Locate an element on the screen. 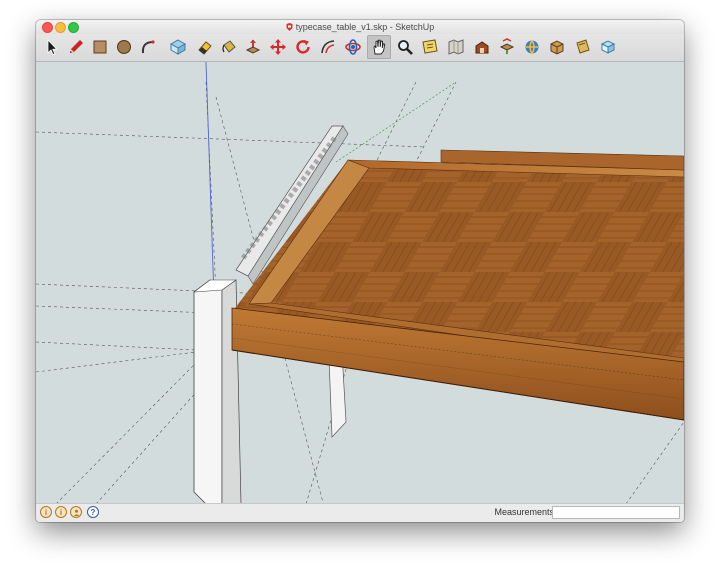 The width and height of the screenshot is (720, 572). zoom-extents-icon is located at coordinates (430, 46).